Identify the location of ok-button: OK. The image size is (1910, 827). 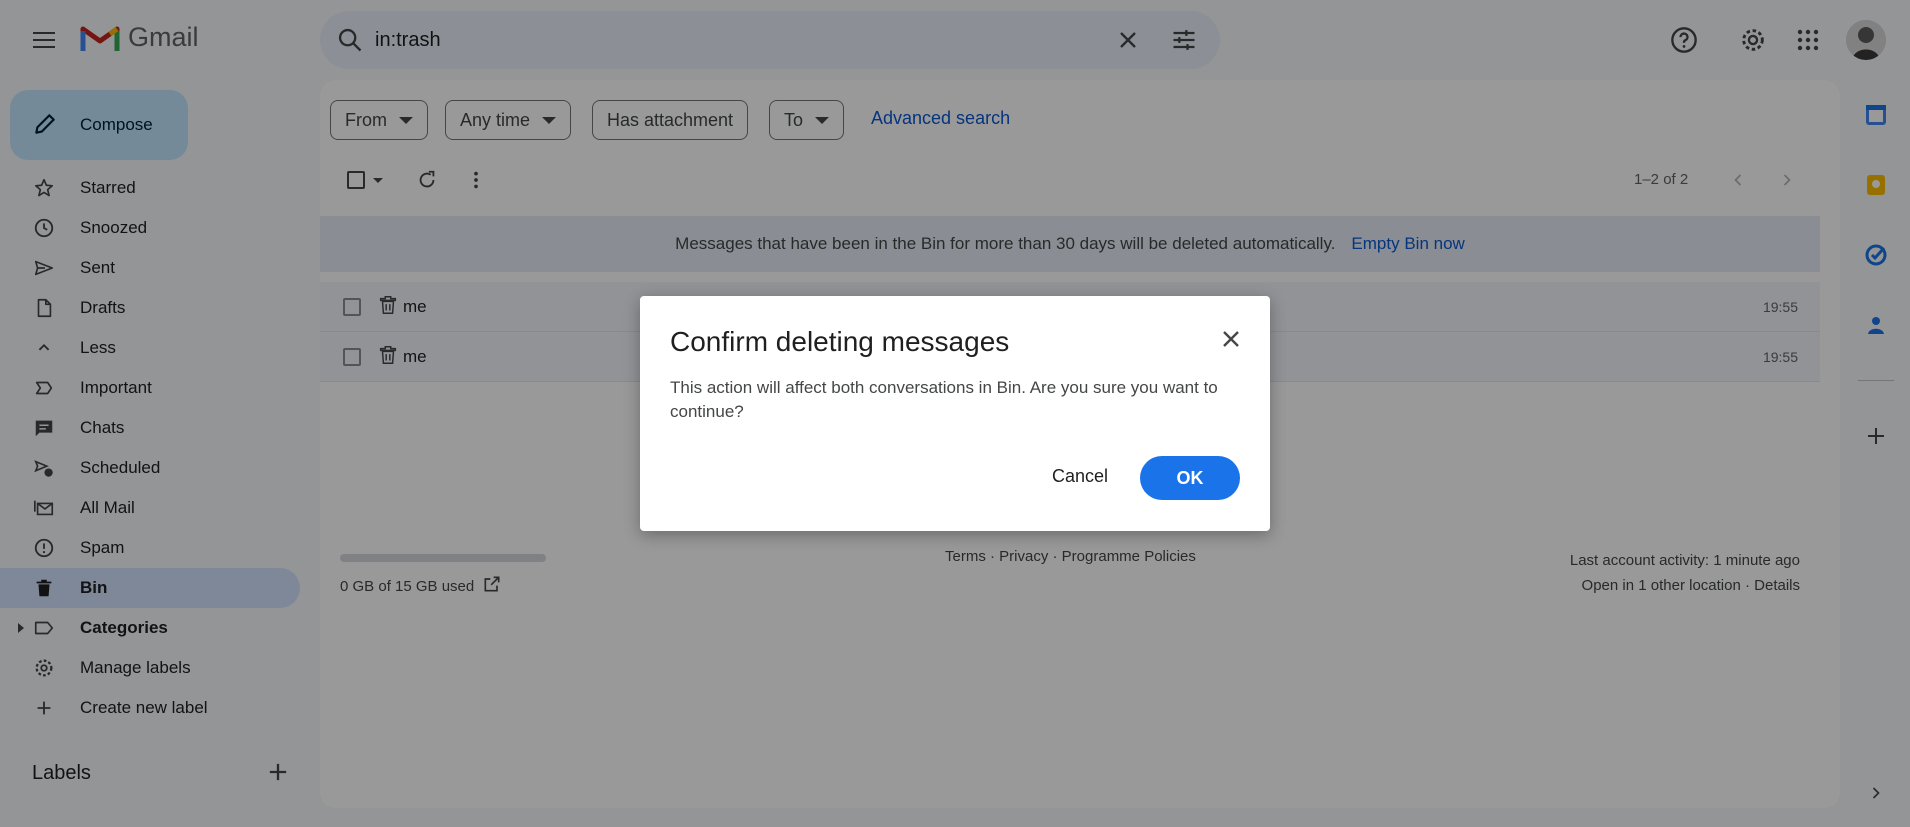
(1190, 478).